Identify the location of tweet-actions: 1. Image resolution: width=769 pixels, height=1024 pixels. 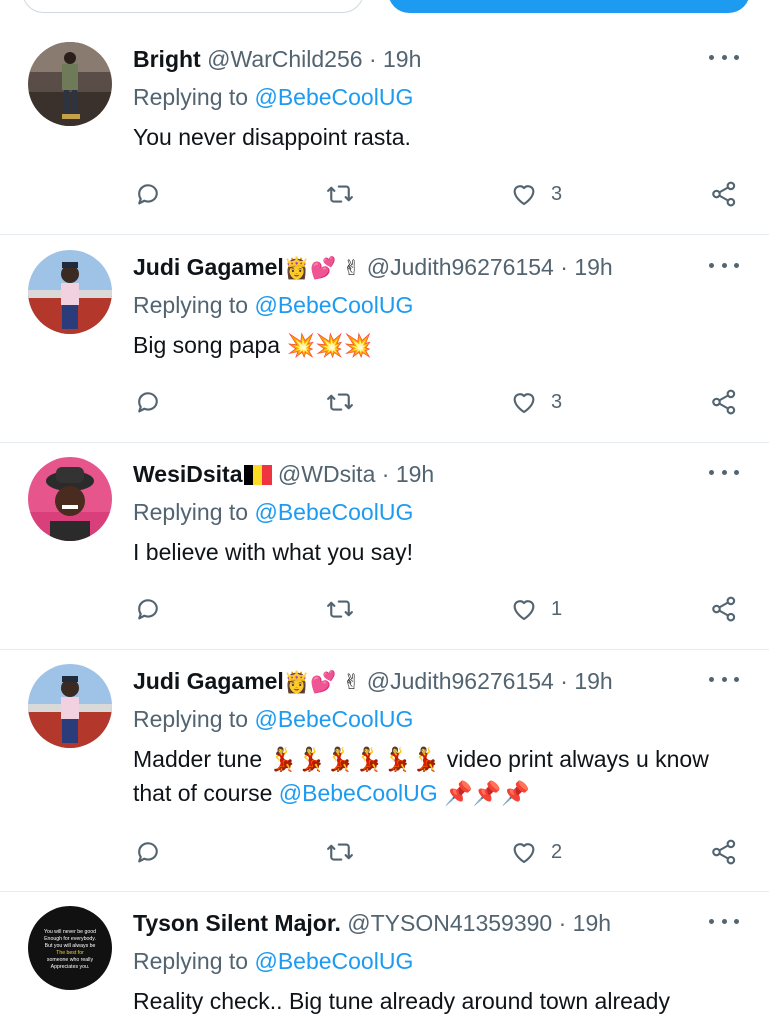
(440, 609).